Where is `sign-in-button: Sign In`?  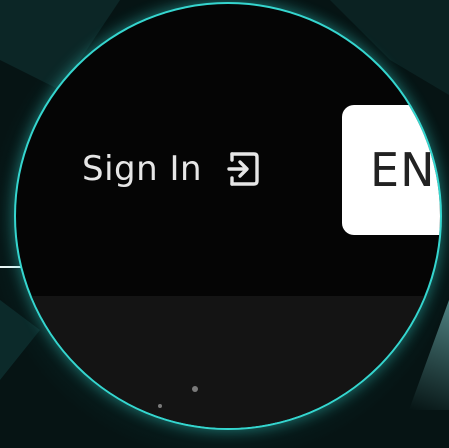
sign-in-button: Sign In is located at coordinates (171, 169).